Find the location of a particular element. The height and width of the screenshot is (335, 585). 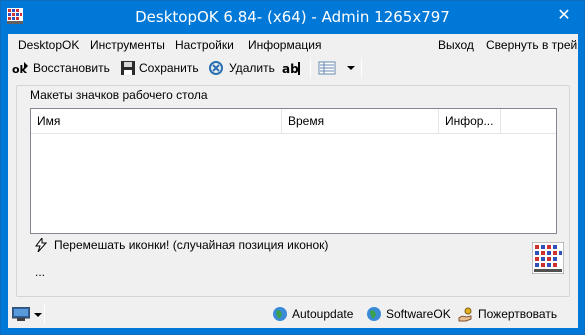

window-title: DesktopOK 6.84- (x64) - Admin 1265x797 is located at coordinates (292, 17).